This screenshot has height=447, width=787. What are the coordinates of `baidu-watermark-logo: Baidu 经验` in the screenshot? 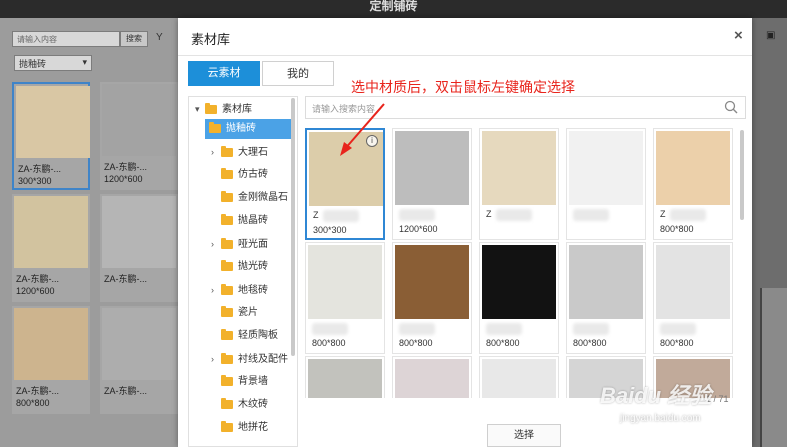 It's located at (656, 395).